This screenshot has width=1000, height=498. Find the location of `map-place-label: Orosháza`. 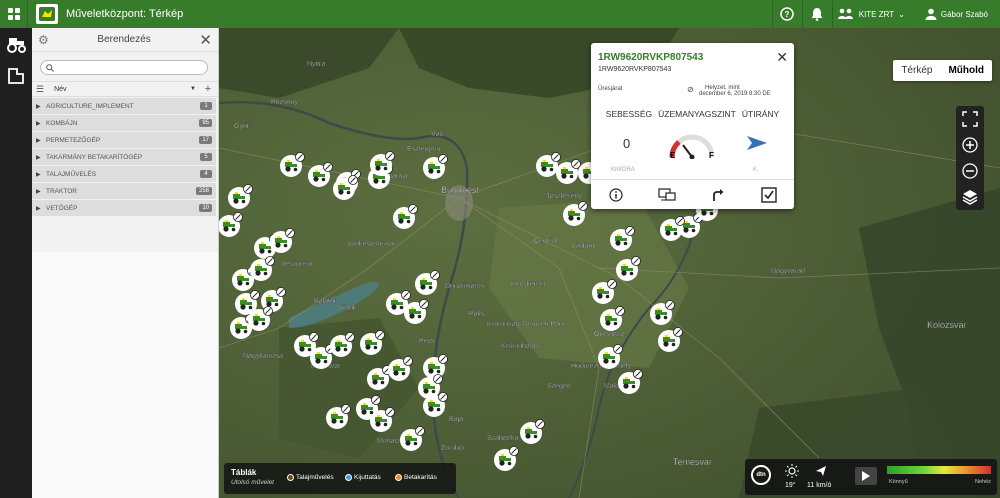

map-place-label: Orosháza is located at coordinates (609, 334).